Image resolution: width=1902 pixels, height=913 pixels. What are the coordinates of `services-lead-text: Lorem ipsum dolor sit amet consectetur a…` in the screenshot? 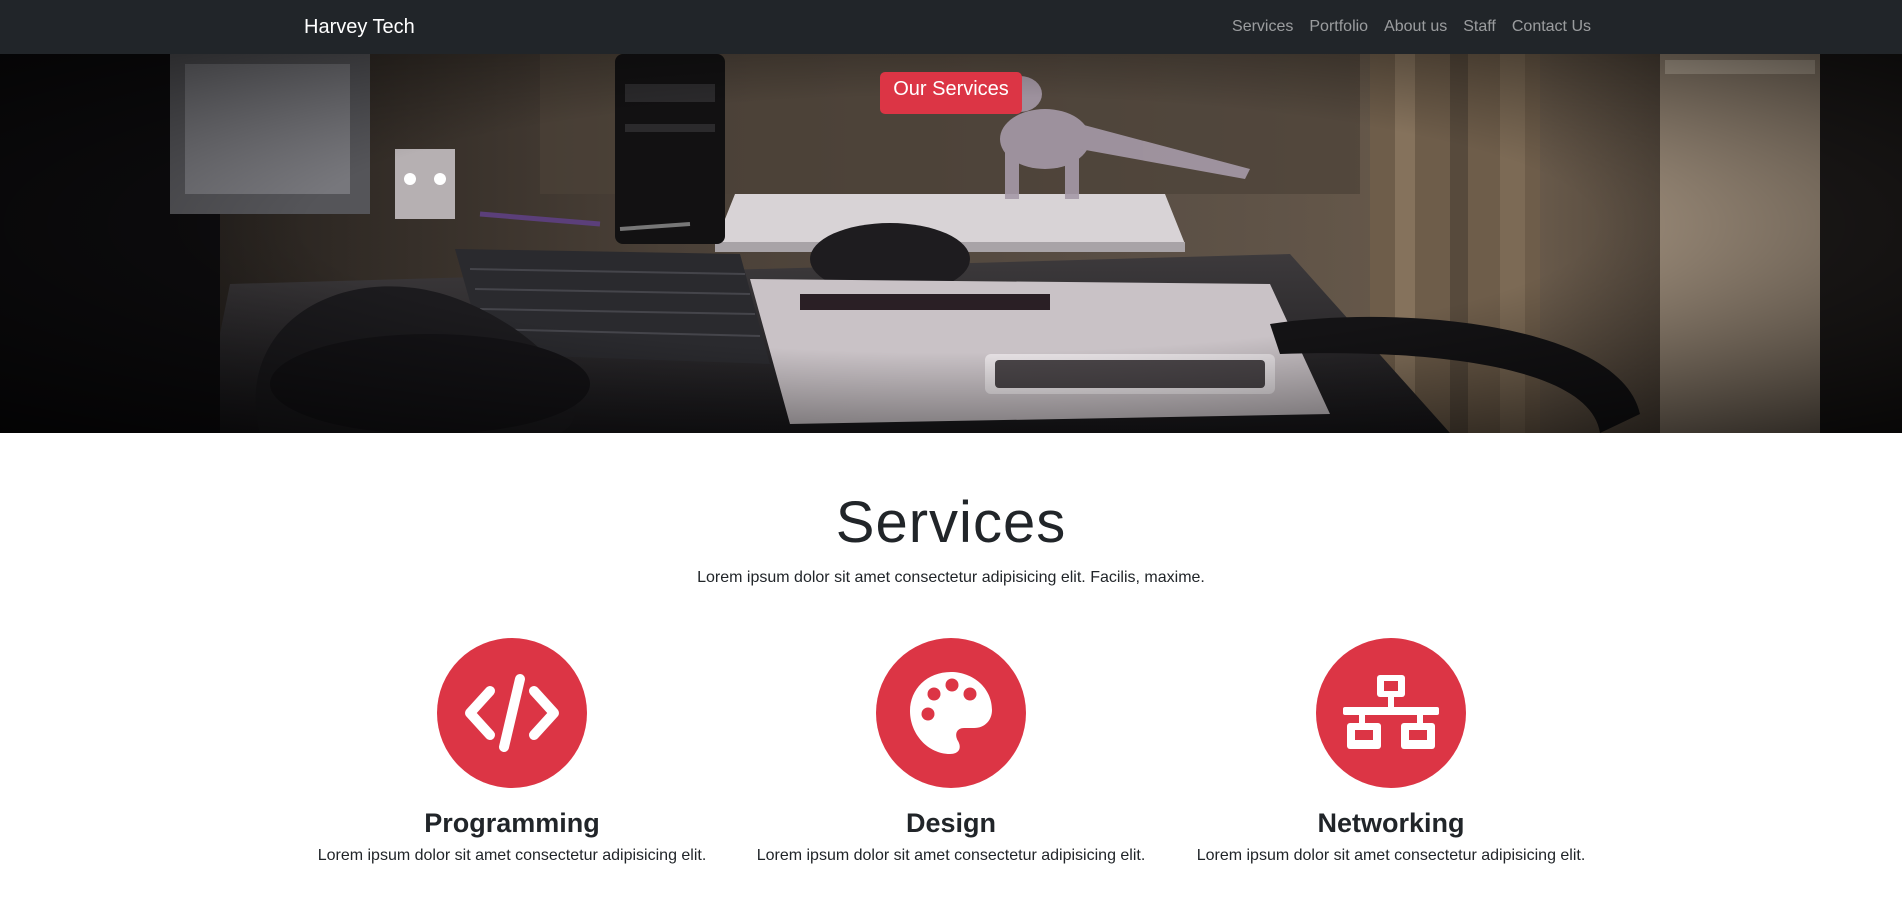 It's located at (951, 577).